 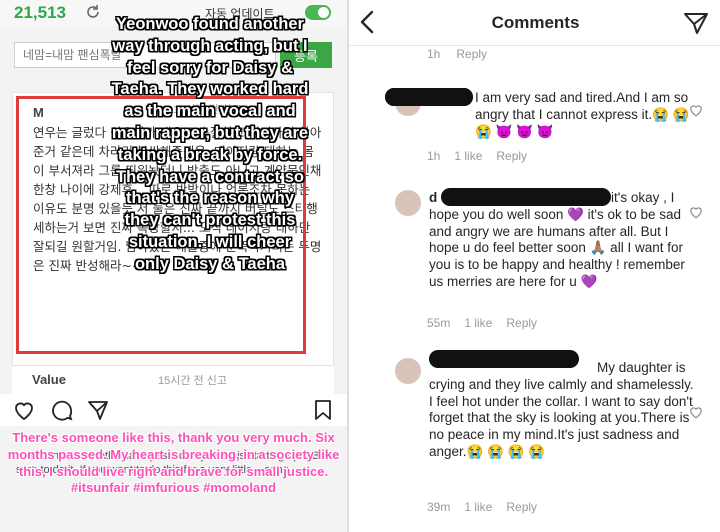 What do you see at coordinates (93, 12) in the screenshot?
I see `refresh-icon` at bounding box center [93, 12].